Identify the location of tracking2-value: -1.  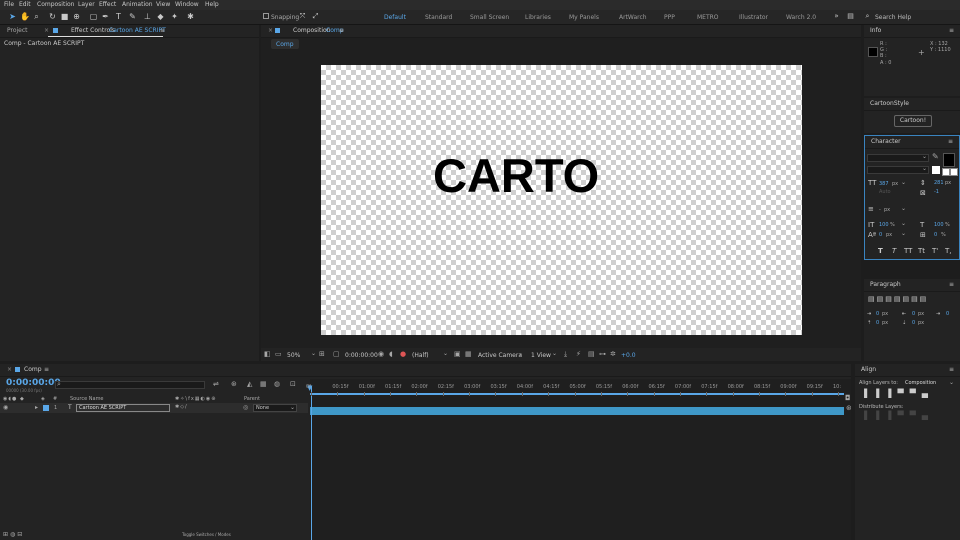
(936, 192).